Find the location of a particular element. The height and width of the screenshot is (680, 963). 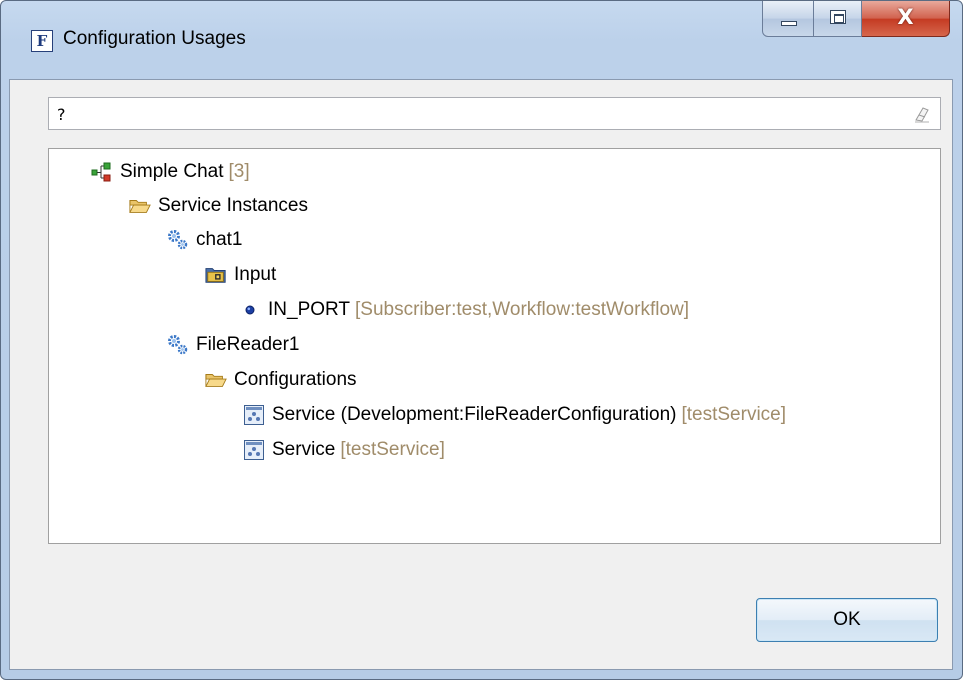

tree-node-label: Simple Chat is located at coordinates (172, 171).